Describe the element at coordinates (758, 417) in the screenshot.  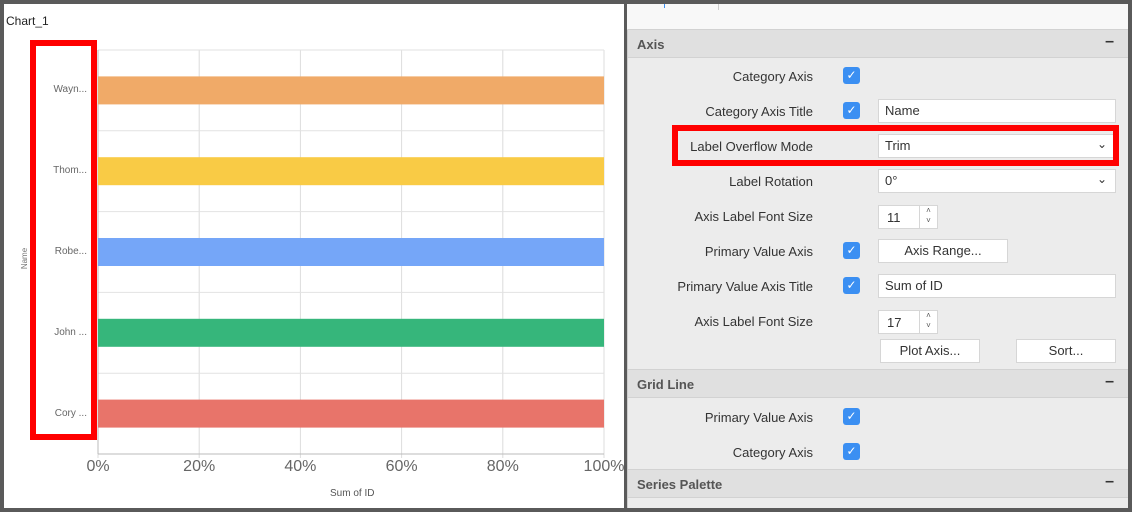
I see `grid-primary-value-axis-label: Primary Value Axis` at that location.